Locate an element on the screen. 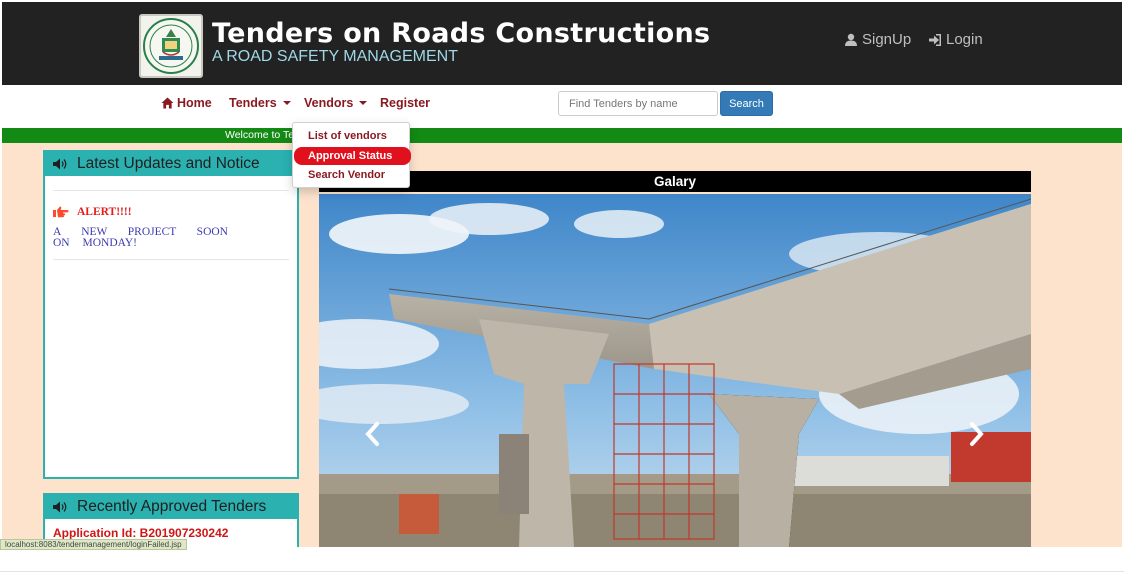 The height and width of the screenshot is (572, 1124). carousel-next is located at coordinates (976, 434).